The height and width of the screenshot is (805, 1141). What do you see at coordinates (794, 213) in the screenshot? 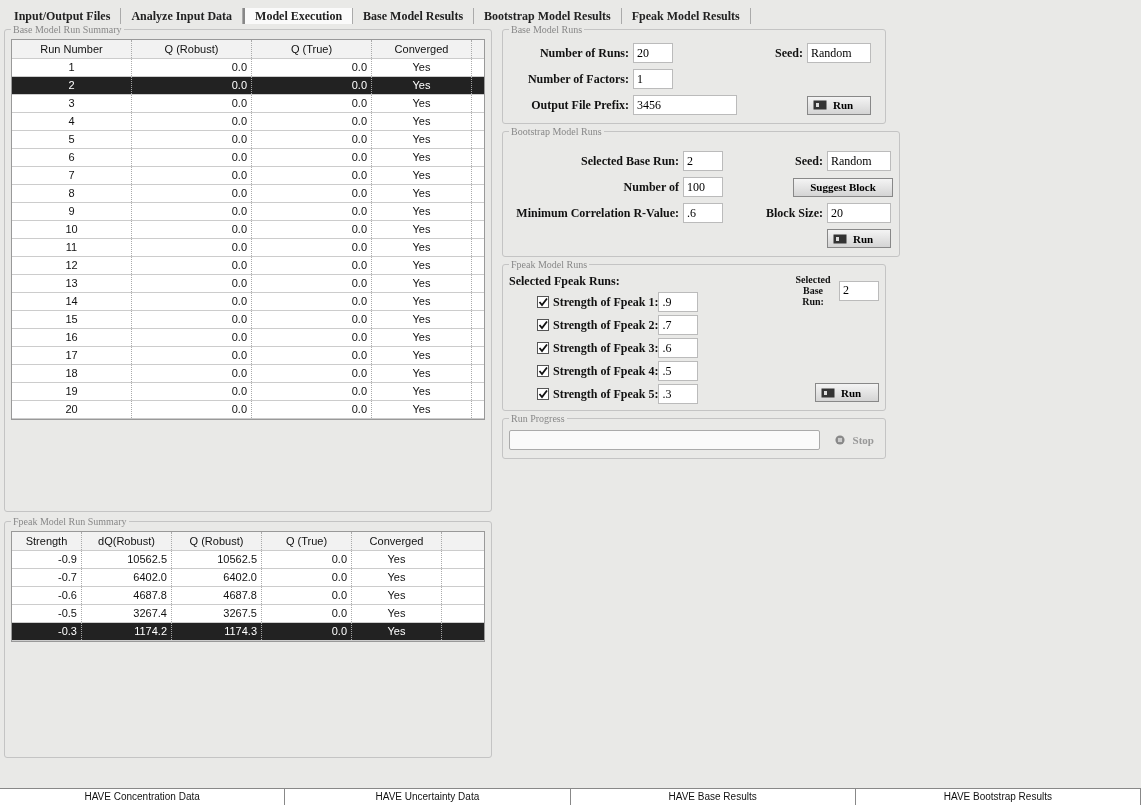
I see `field-label: Block Size:` at bounding box center [794, 213].